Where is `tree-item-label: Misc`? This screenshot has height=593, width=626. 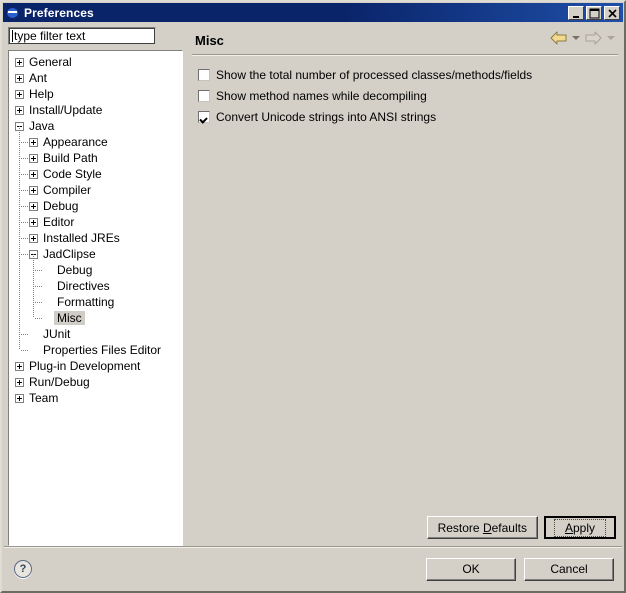 tree-item-label: Misc is located at coordinates (69, 318).